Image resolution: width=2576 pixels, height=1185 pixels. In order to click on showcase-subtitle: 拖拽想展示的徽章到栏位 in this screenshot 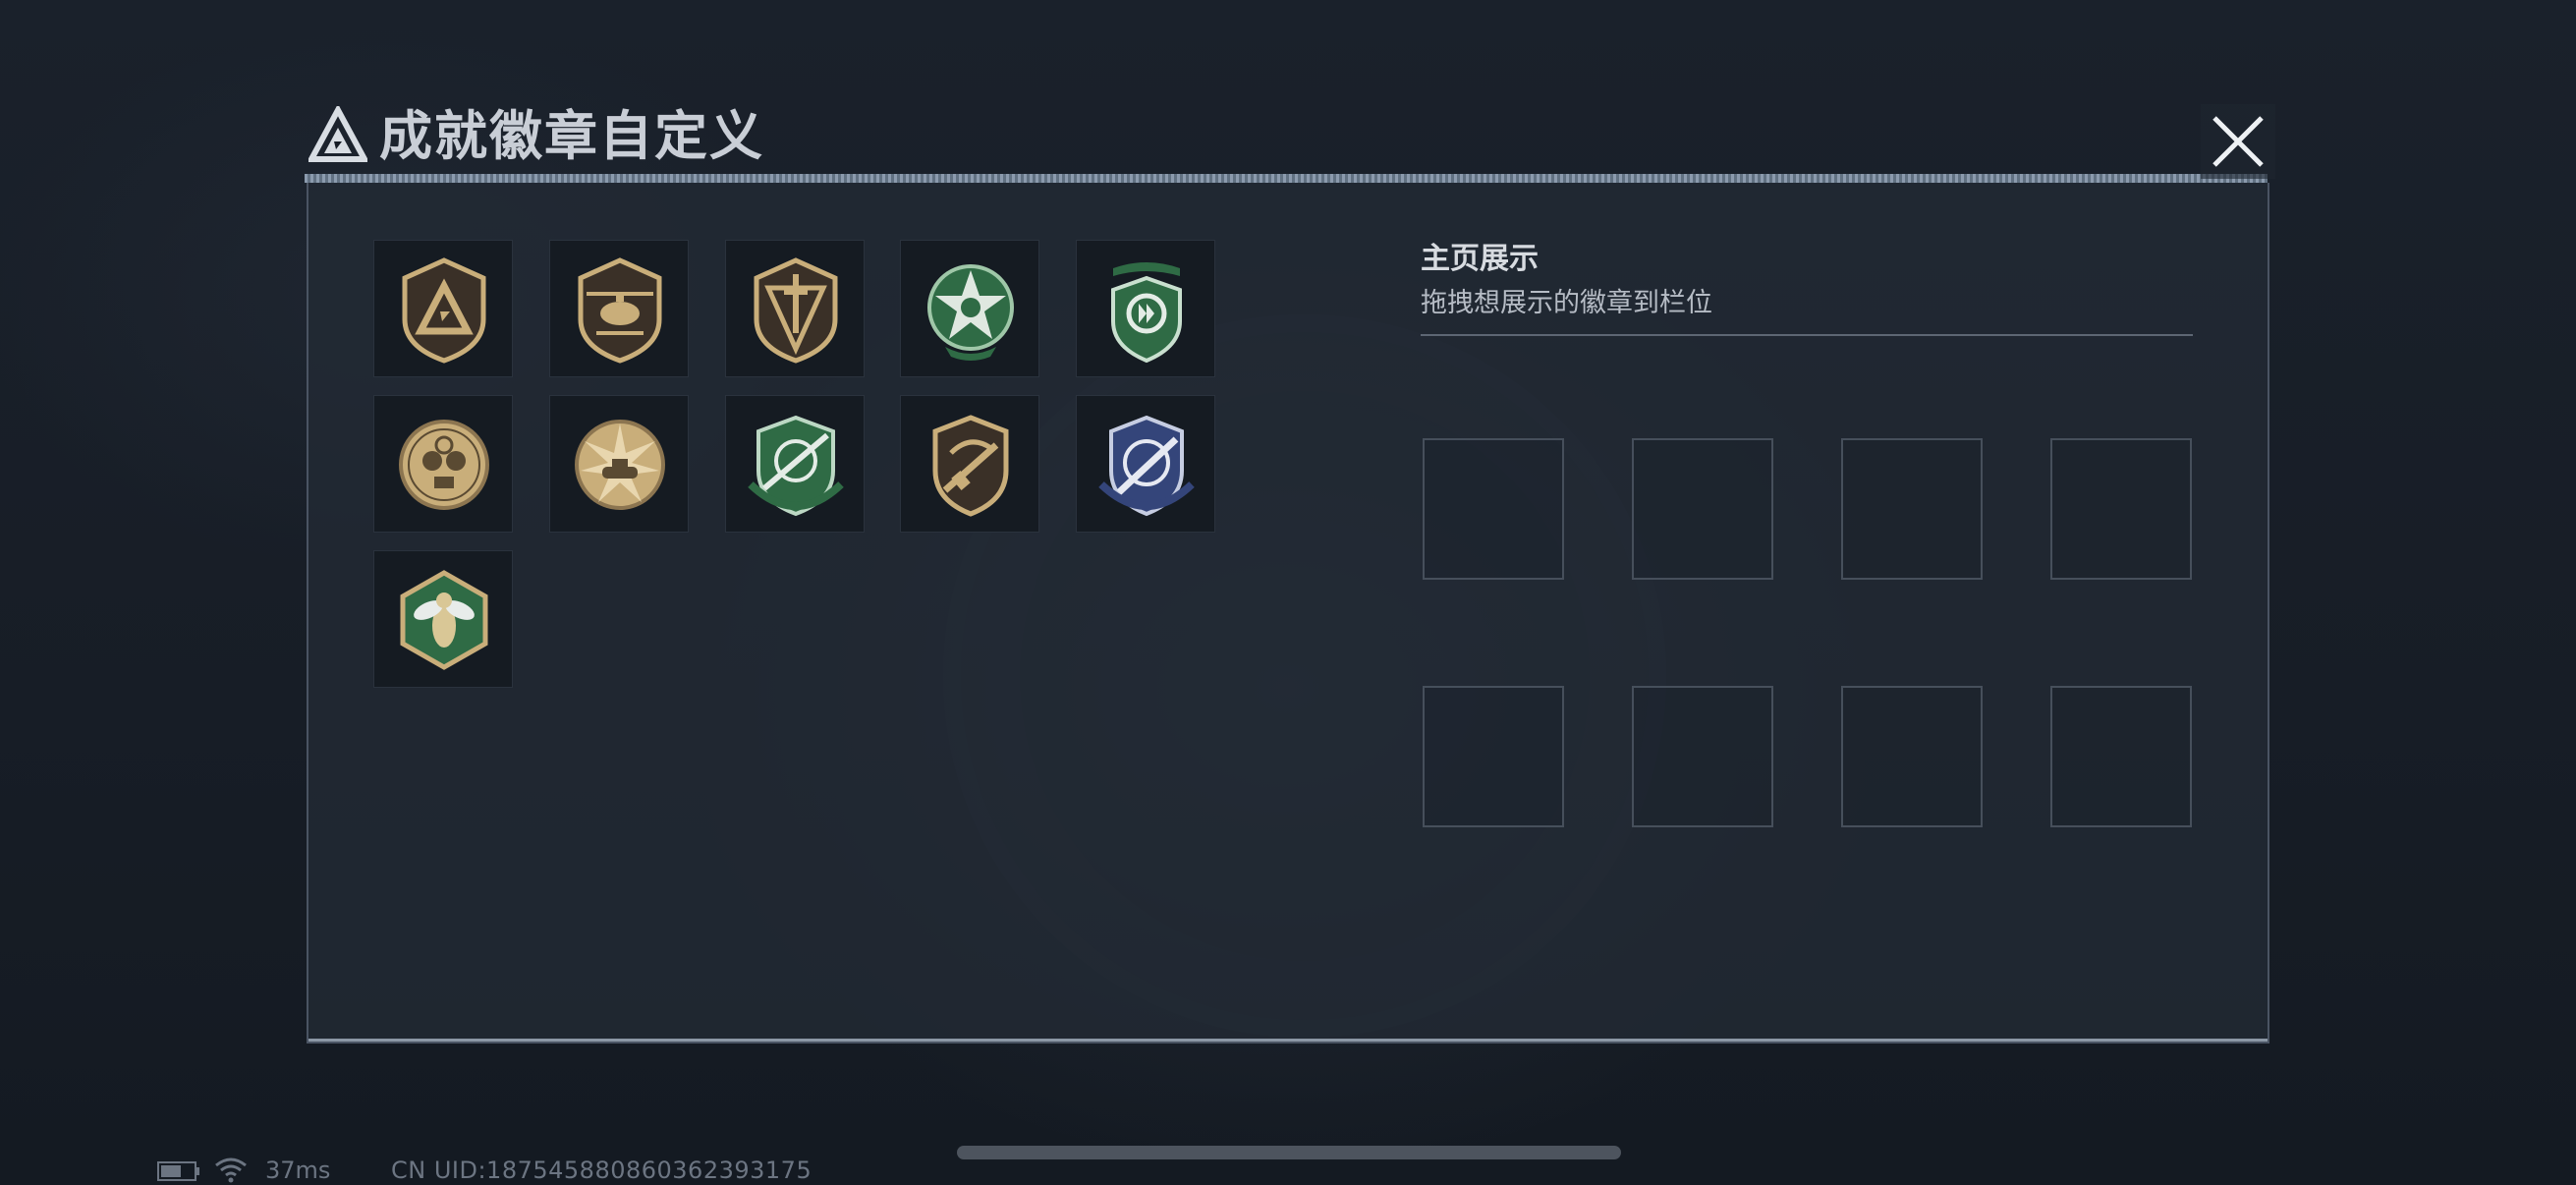, I will do `click(1566, 303)`.